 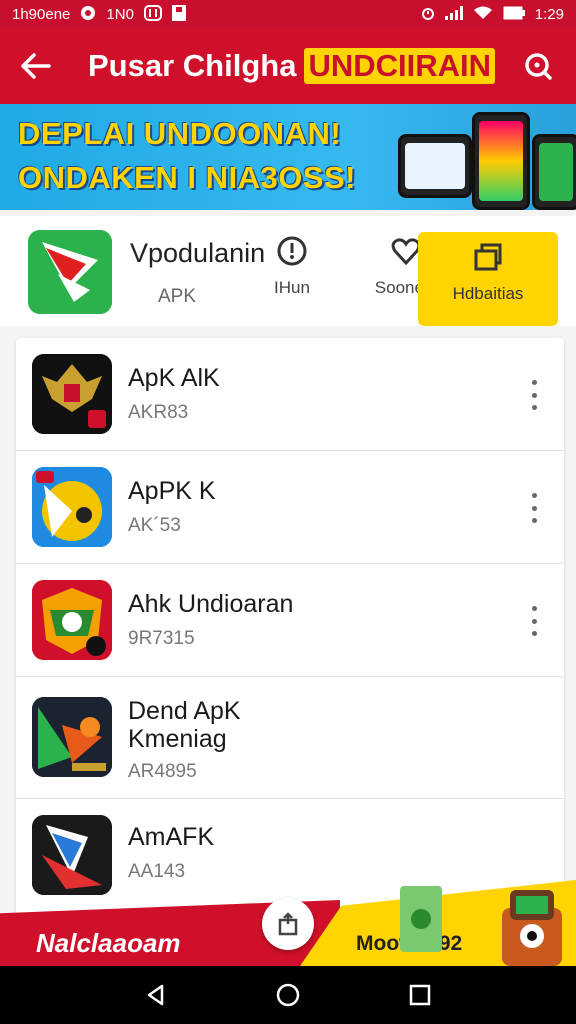 What do you see at coordinates (514, 14) in the screenshot?
I see `battery-icon` at bounding box center [514, 14].